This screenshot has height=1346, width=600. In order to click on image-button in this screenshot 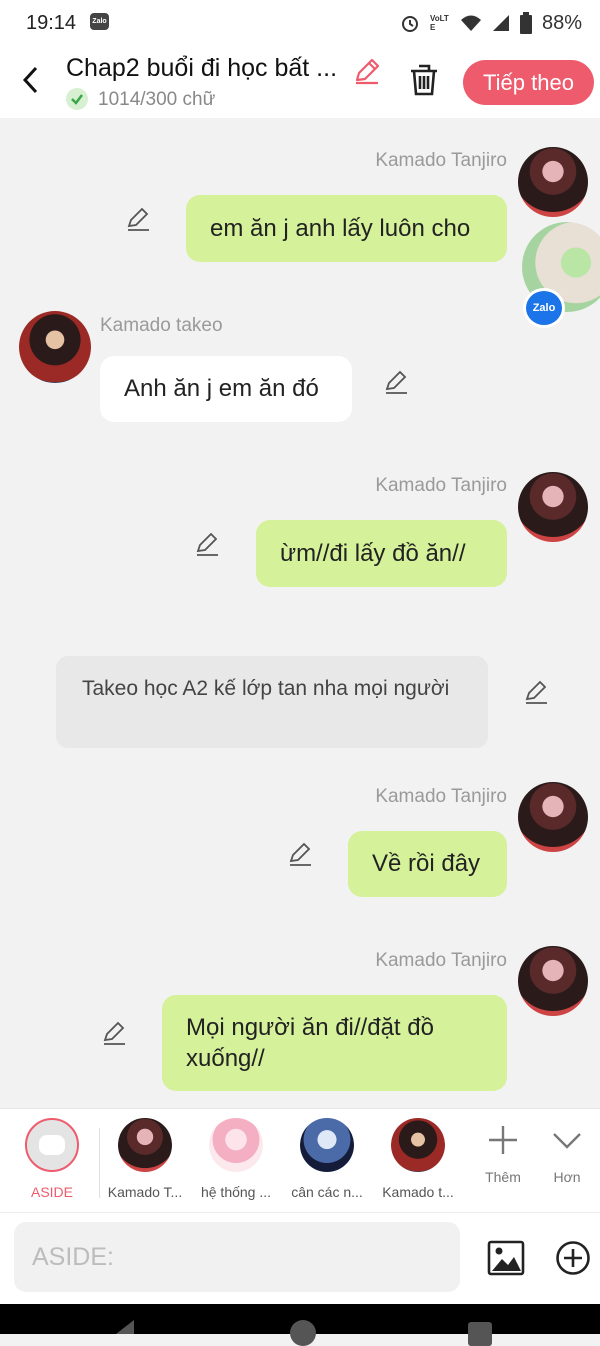, I will do `click(506, 1258)`.